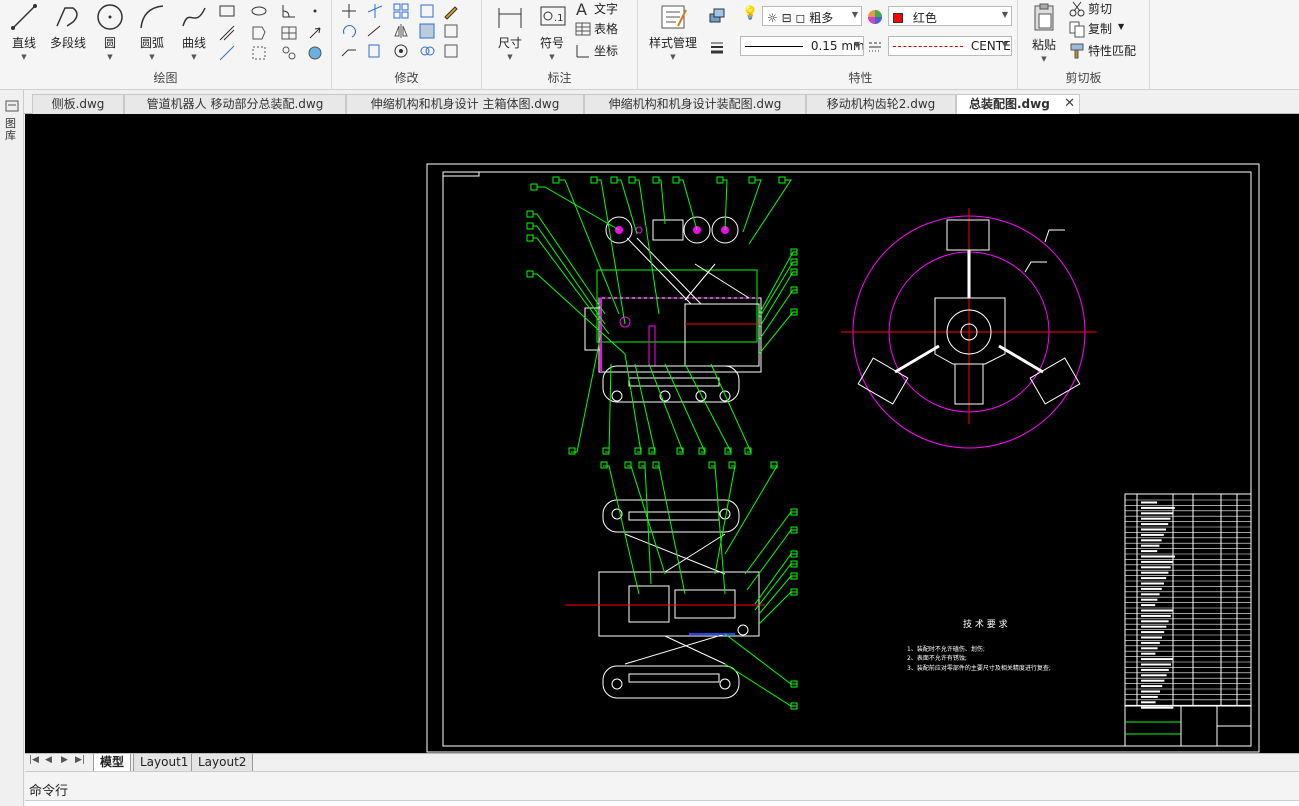 This screenshot has width=1299, height=806. Describe the element at coordinates (427, 11) in the screenshot. I see `offset-icon` at that location.